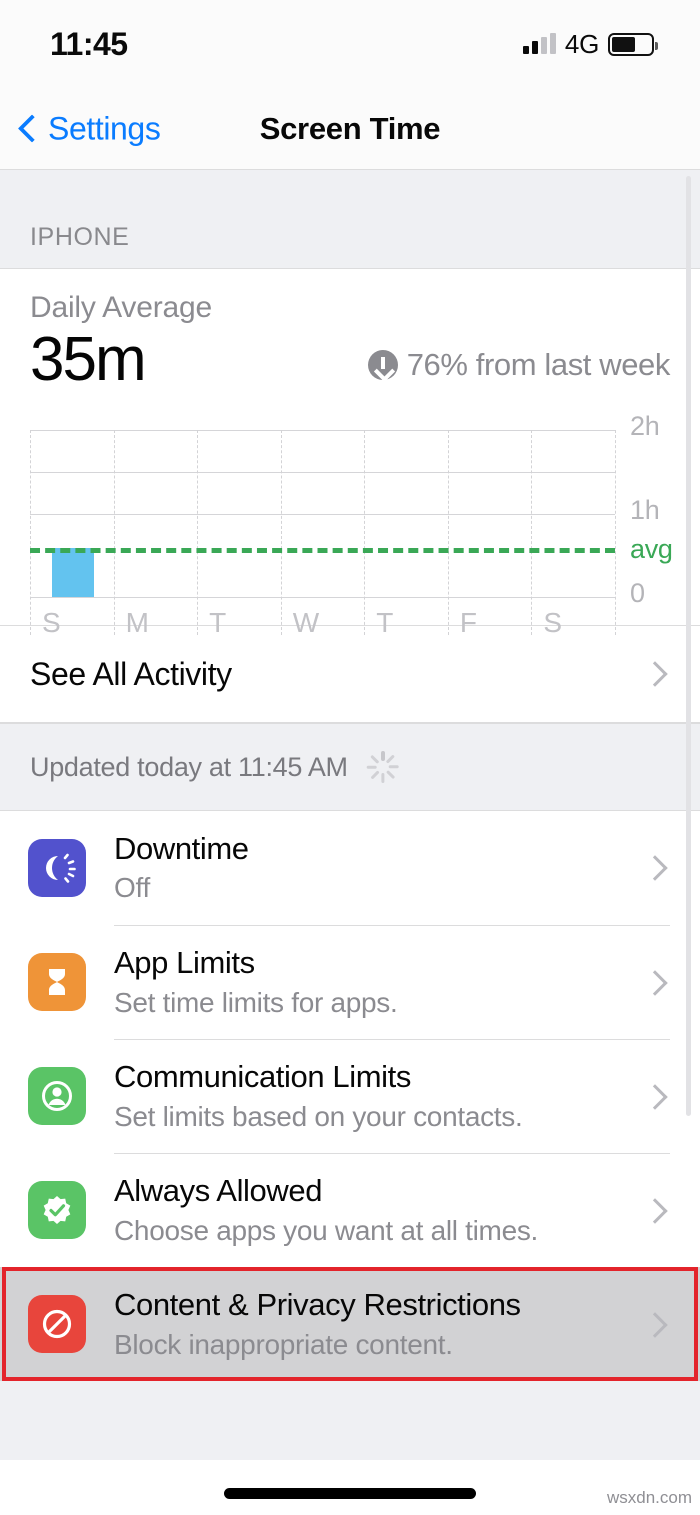 This screenshot has height=1515, width=700. What do you see at coordinates (633, 44) in the screenshot?
I see `battery-icon` at bounding box center [633, 44].